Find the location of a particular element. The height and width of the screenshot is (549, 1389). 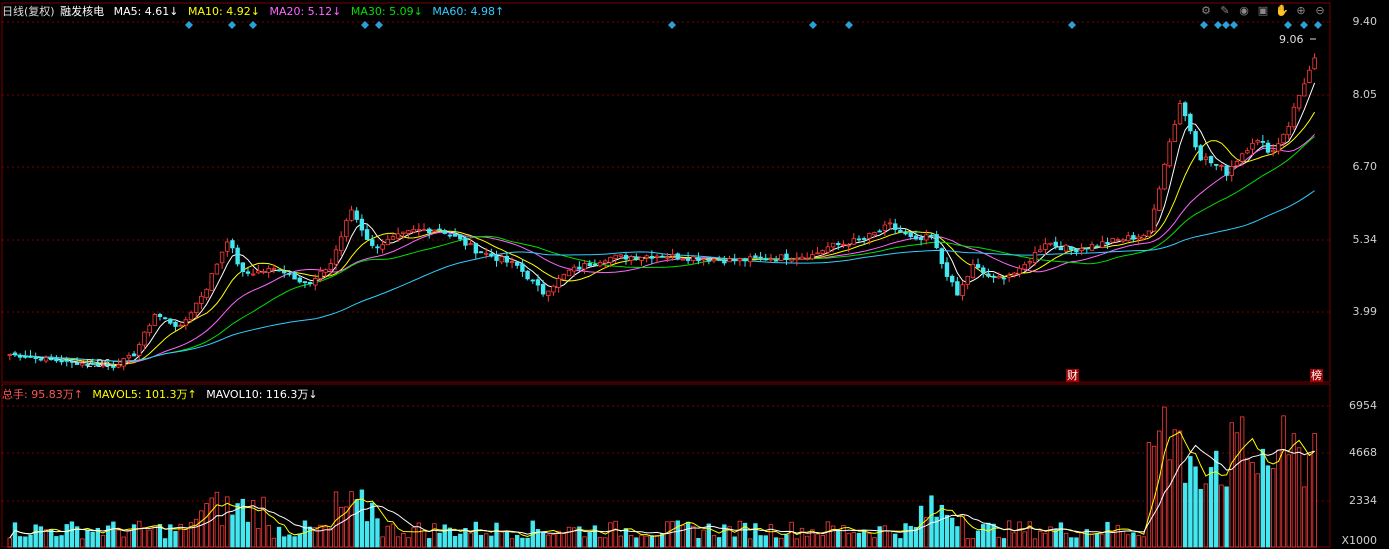

gear-icon: ⚙ is located at coordinates (1206, 11).